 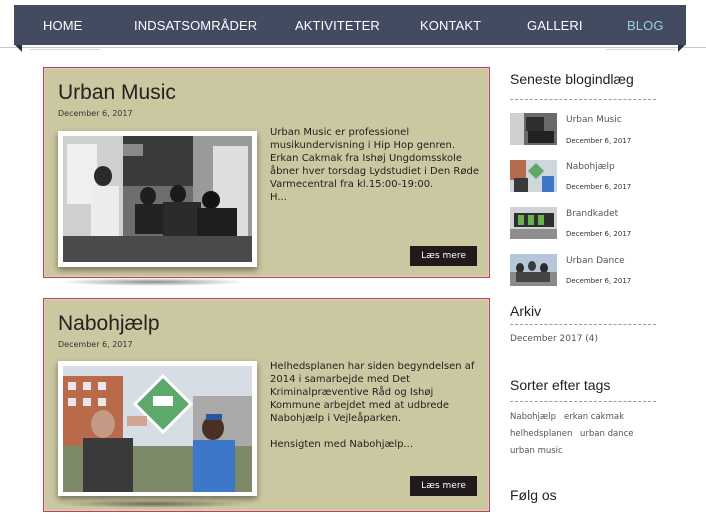 I want to click on tag-link: urban music, so click(x=536, y=451).